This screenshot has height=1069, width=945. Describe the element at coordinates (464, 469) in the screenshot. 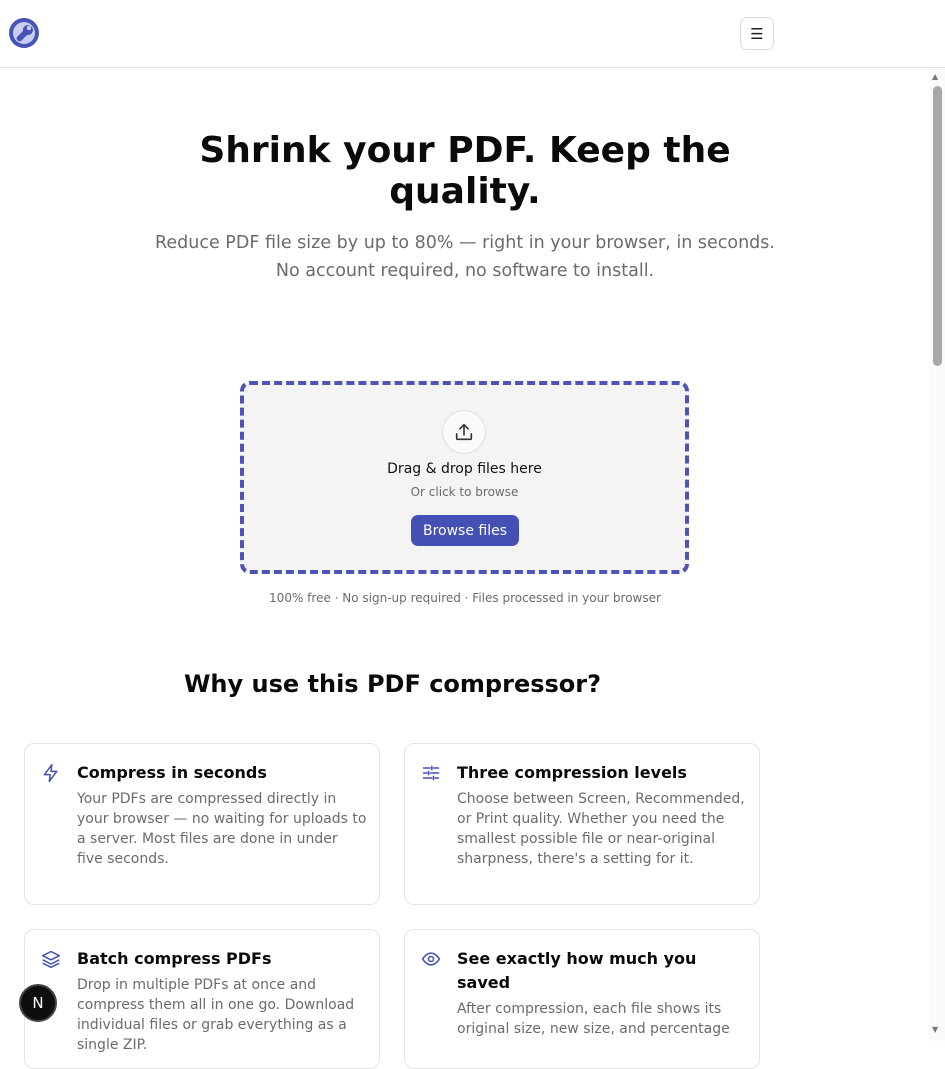

I see `dropzone-title: Drag & drop files here` at that location.